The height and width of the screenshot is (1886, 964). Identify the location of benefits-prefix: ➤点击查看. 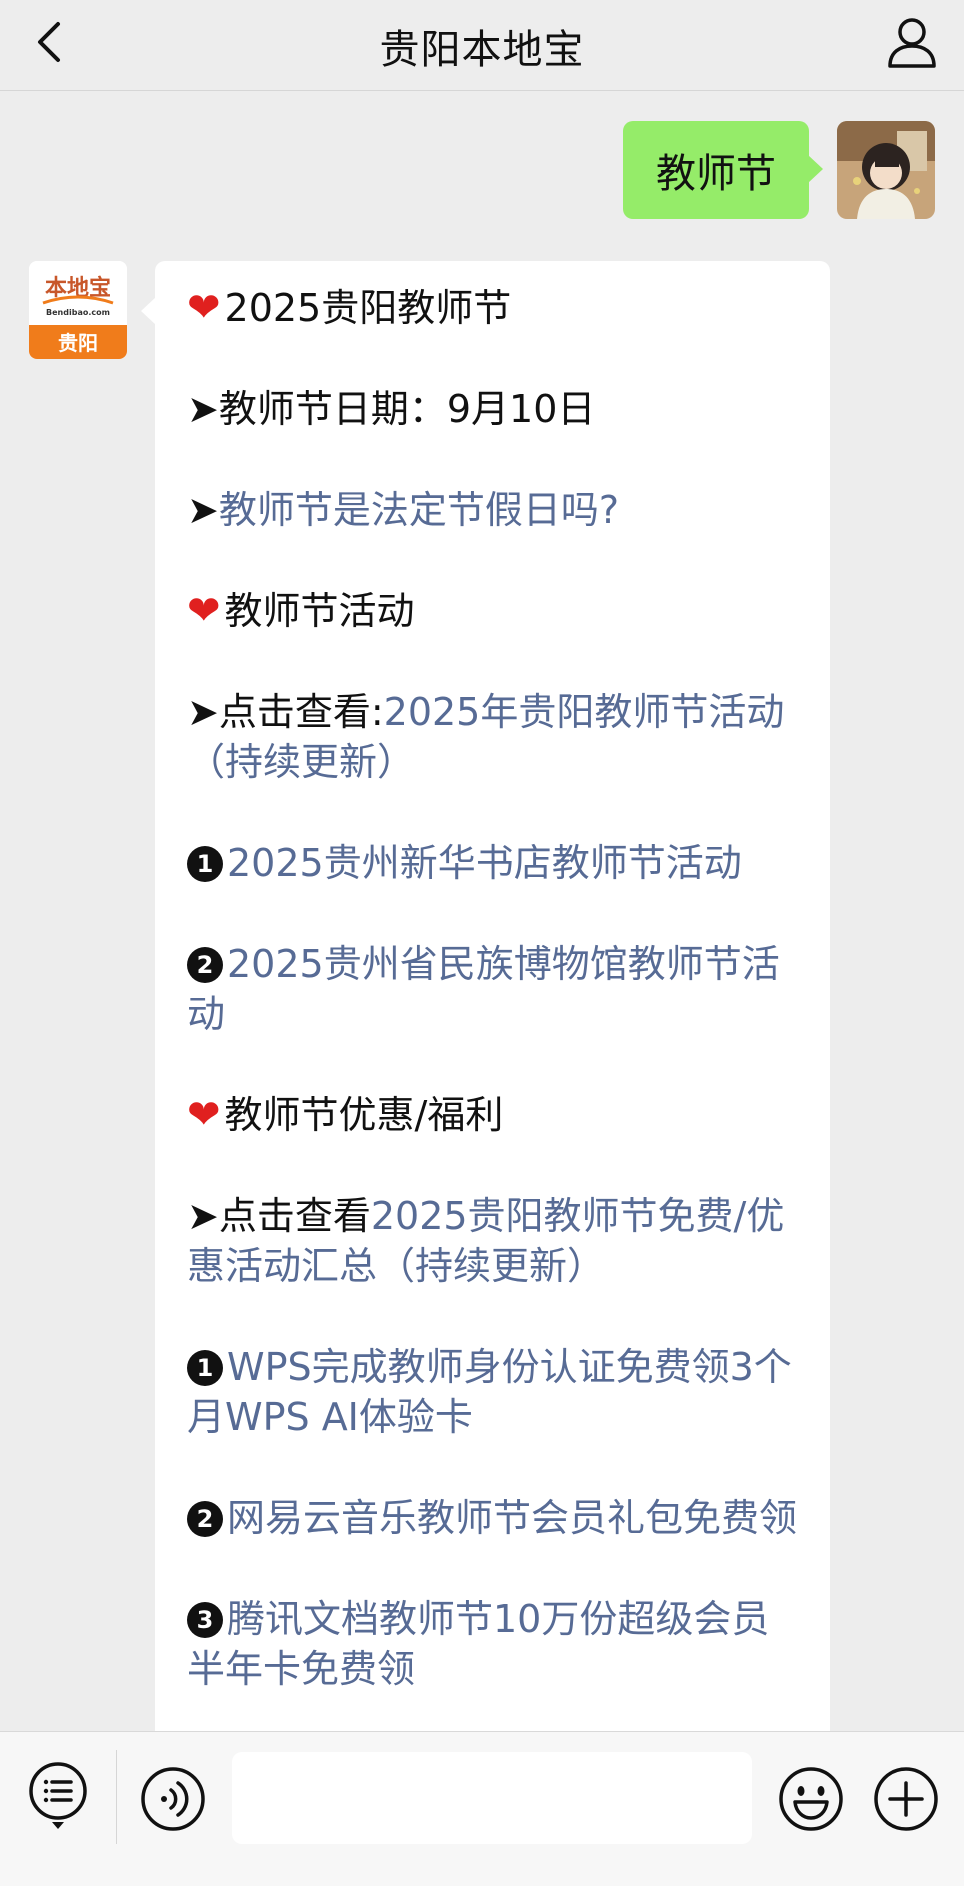
(279, 1216).